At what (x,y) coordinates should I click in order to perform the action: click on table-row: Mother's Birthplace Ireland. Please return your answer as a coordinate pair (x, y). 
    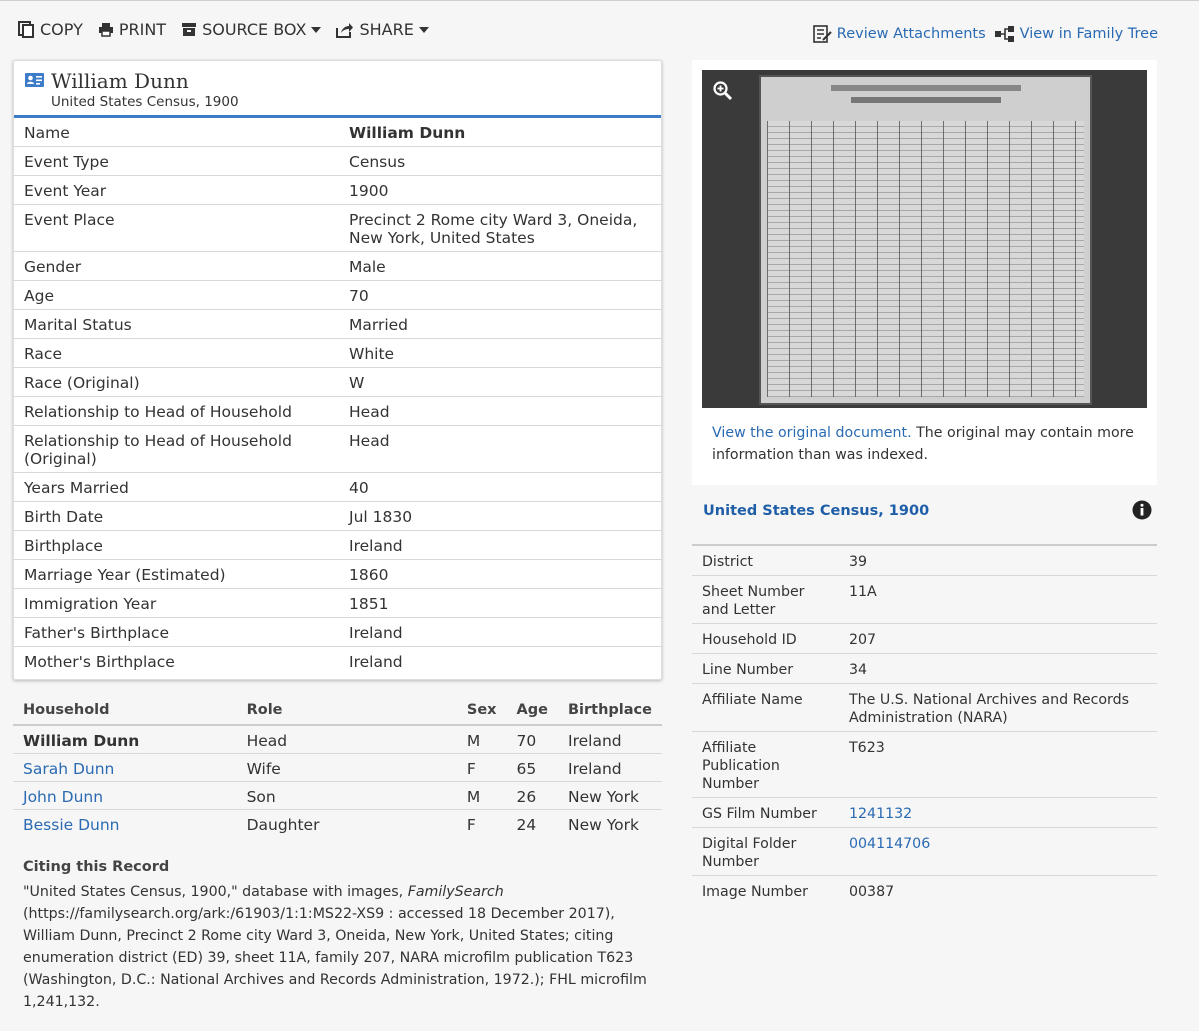
    Looking at the image, I should click on (337, 661).